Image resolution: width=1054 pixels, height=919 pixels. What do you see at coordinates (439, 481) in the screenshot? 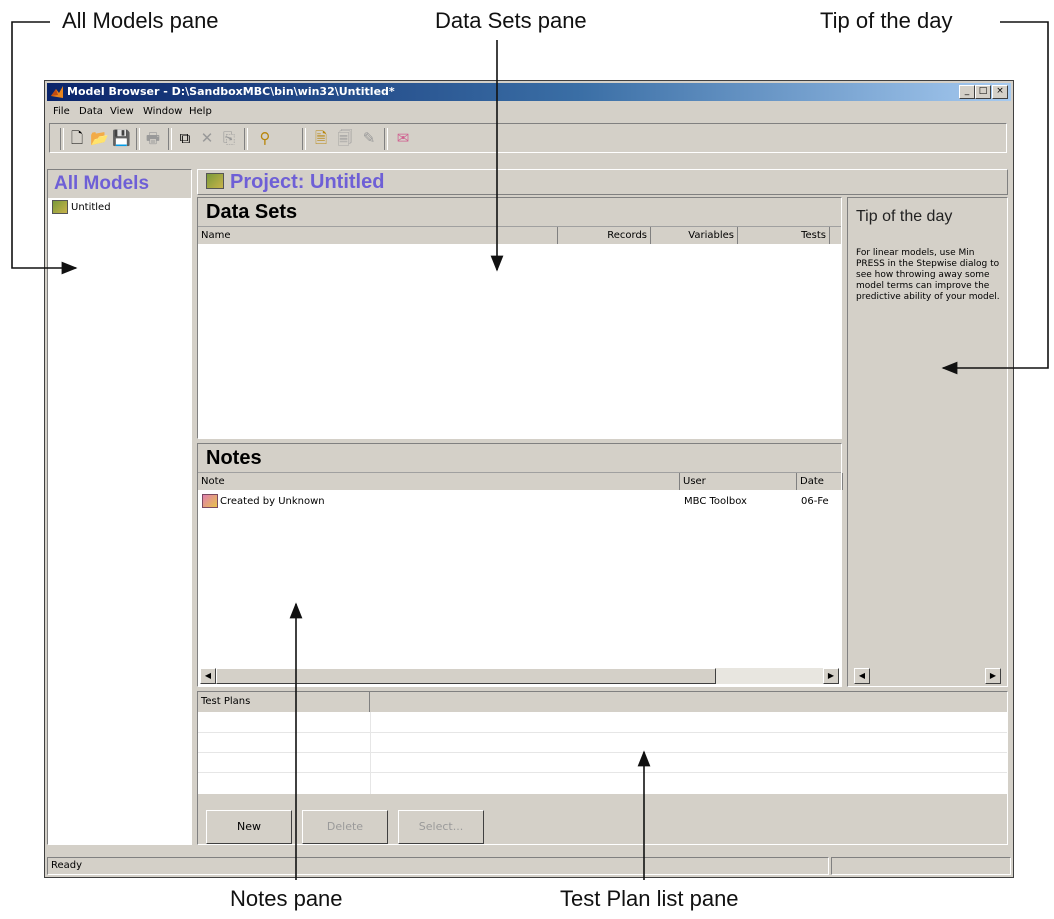
I see `column-note: Note` at bounding box center [439, 481].